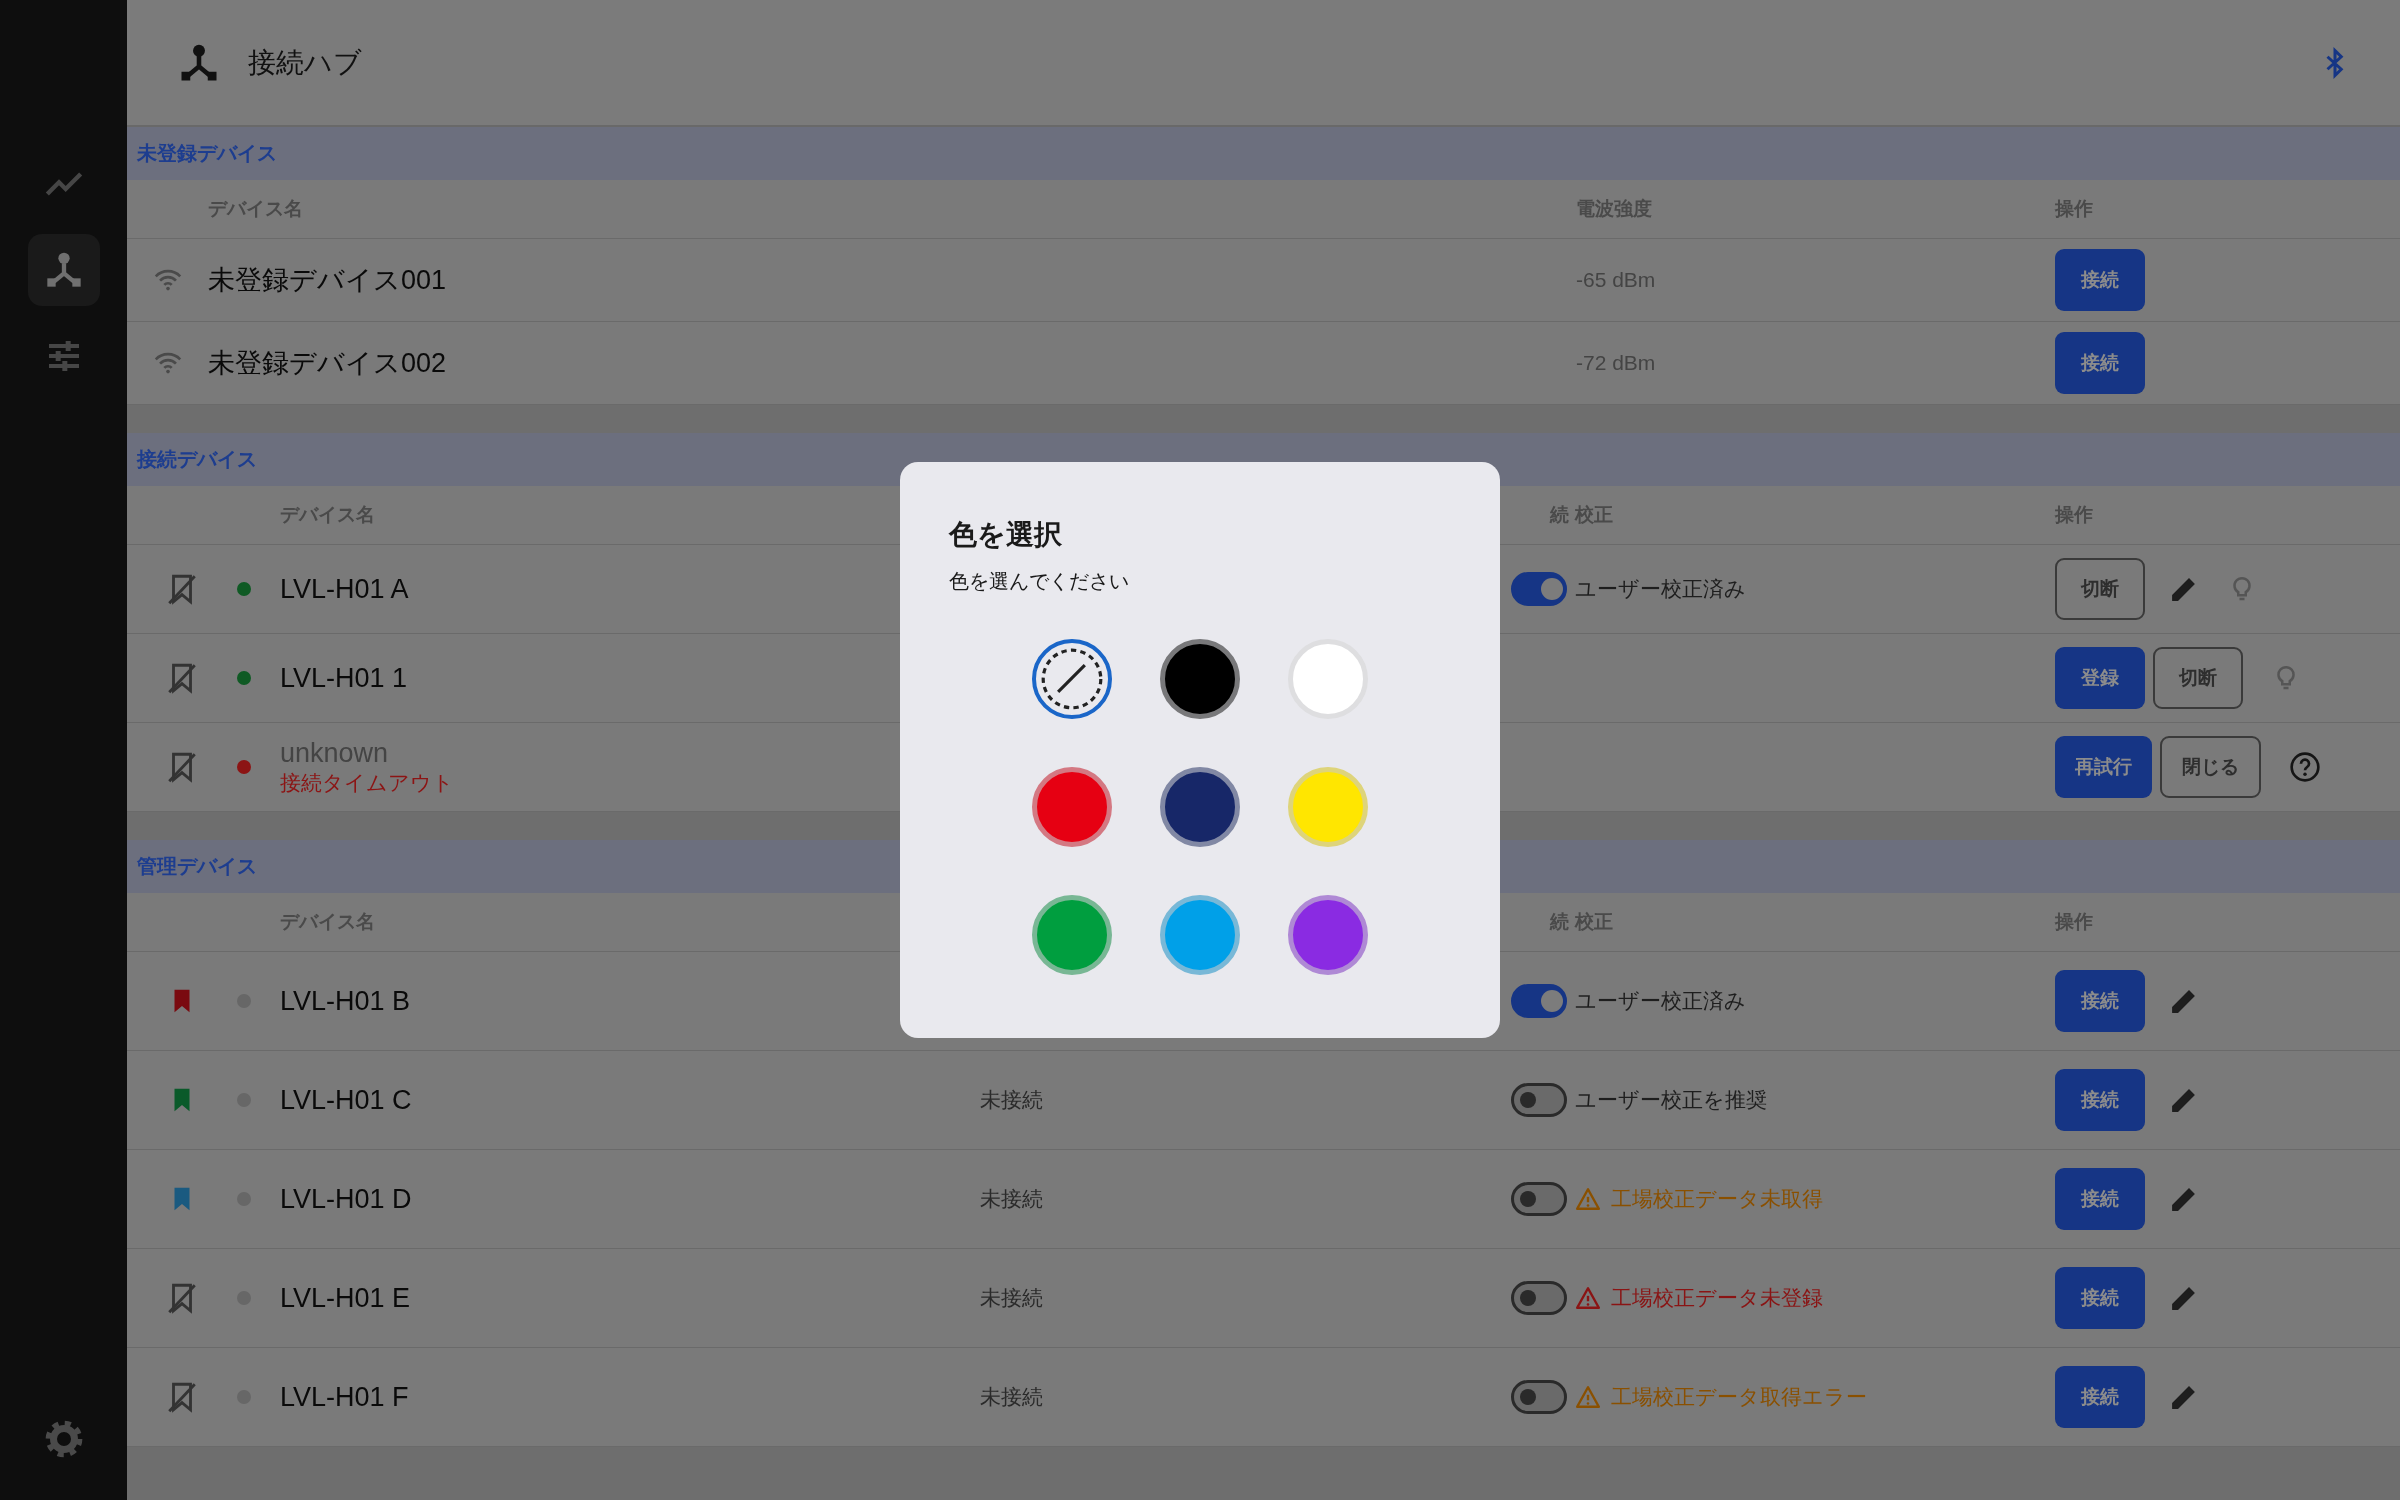  Describe the element at coordinates (346, 1199) in the screenshot. I see `device-name: LVL-H01 D` at that location.